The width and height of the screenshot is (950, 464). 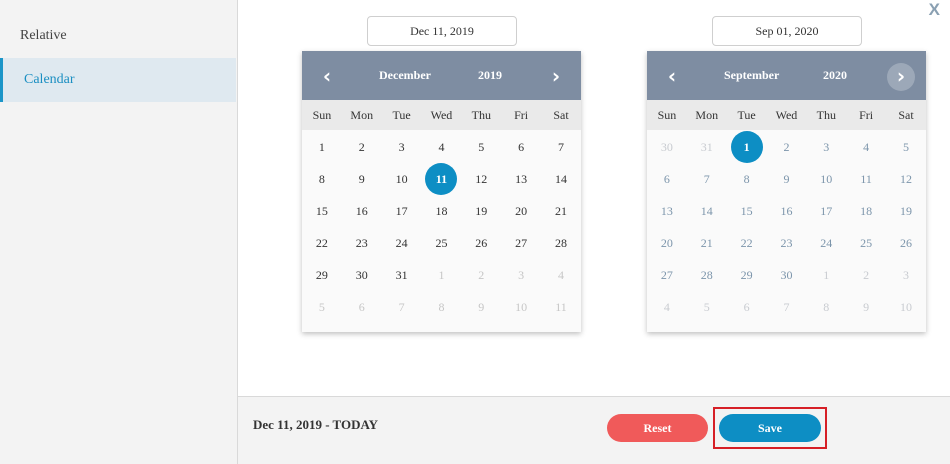 What do you see at coordinates (118, 80) in the screenshot?
I see `sidebar-item-calendar: Calendar` at bounding box center [118, 80].